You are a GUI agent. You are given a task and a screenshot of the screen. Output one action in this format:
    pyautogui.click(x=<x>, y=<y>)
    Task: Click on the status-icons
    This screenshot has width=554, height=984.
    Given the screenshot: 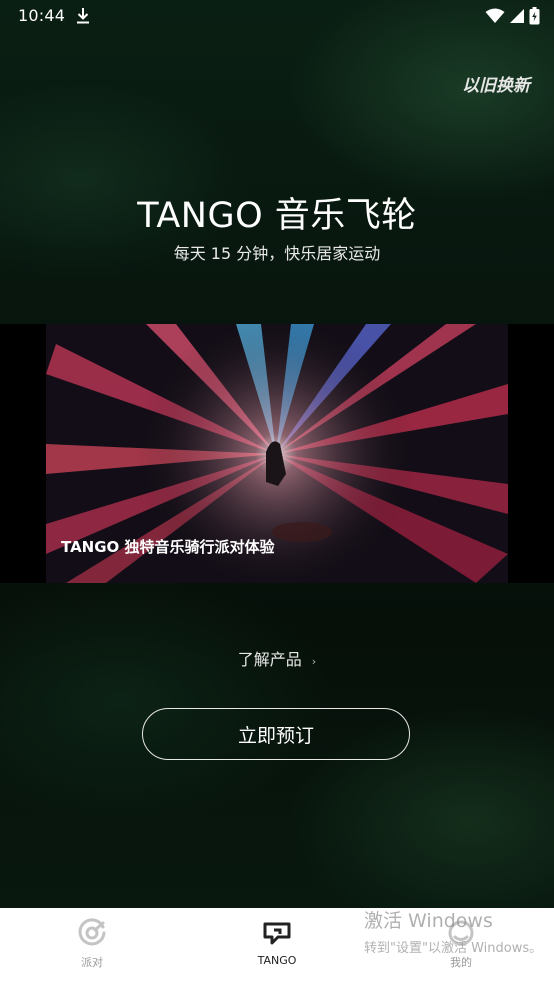 What is the action you would take?
    pyautogui.click(x=512, y=16)
    